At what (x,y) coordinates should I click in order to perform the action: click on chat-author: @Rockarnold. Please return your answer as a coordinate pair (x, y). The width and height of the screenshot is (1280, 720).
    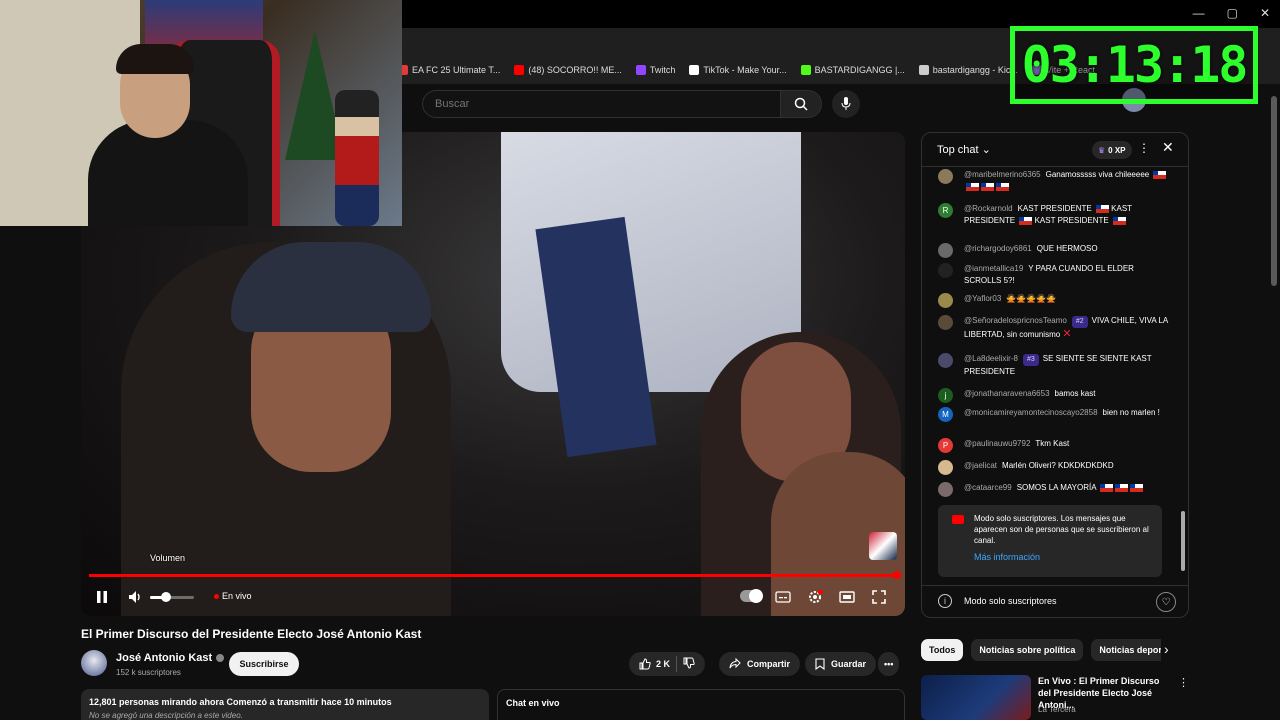
    Looking at the image, I should click on (988, 208).